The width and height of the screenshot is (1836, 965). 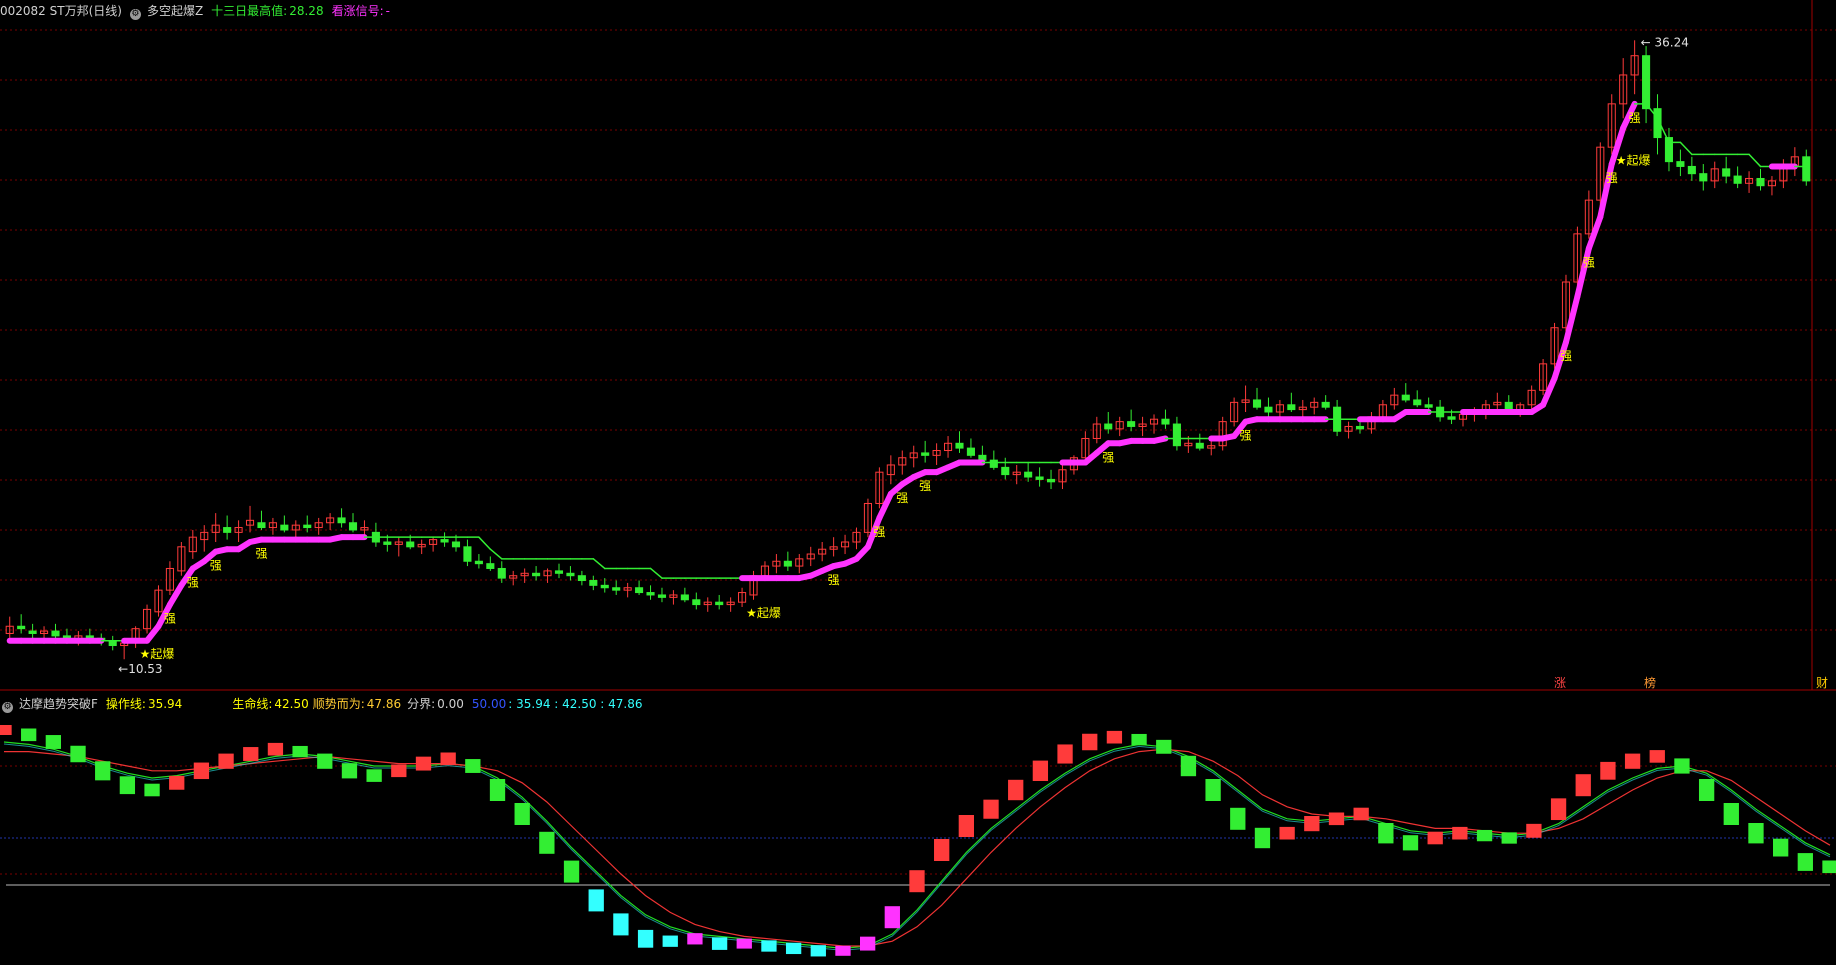 What do you see at coordinates (489, 704) in the screenshot?
I see `split2-value: 50.00` at bounding box center [489, 704].